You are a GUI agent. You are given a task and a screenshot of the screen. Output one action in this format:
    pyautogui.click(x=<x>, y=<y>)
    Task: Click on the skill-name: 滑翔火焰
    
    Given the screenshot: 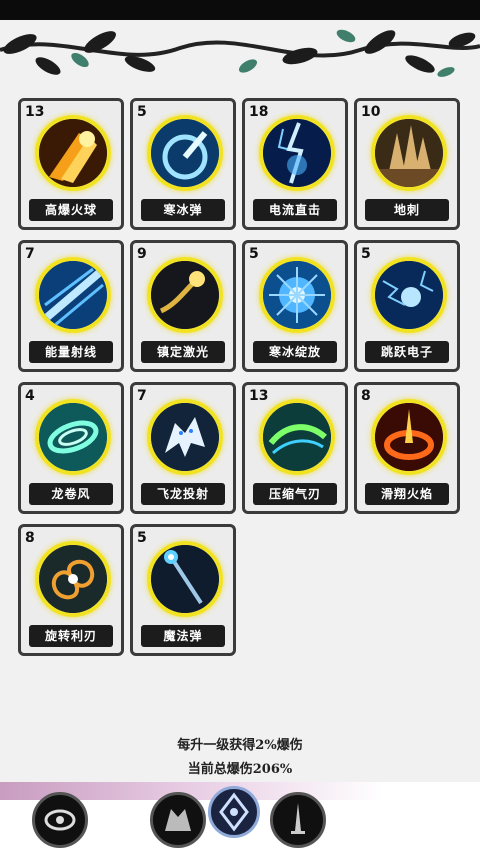 What is the action you would take?
    pyautogui.click(x=407, y=494)
    